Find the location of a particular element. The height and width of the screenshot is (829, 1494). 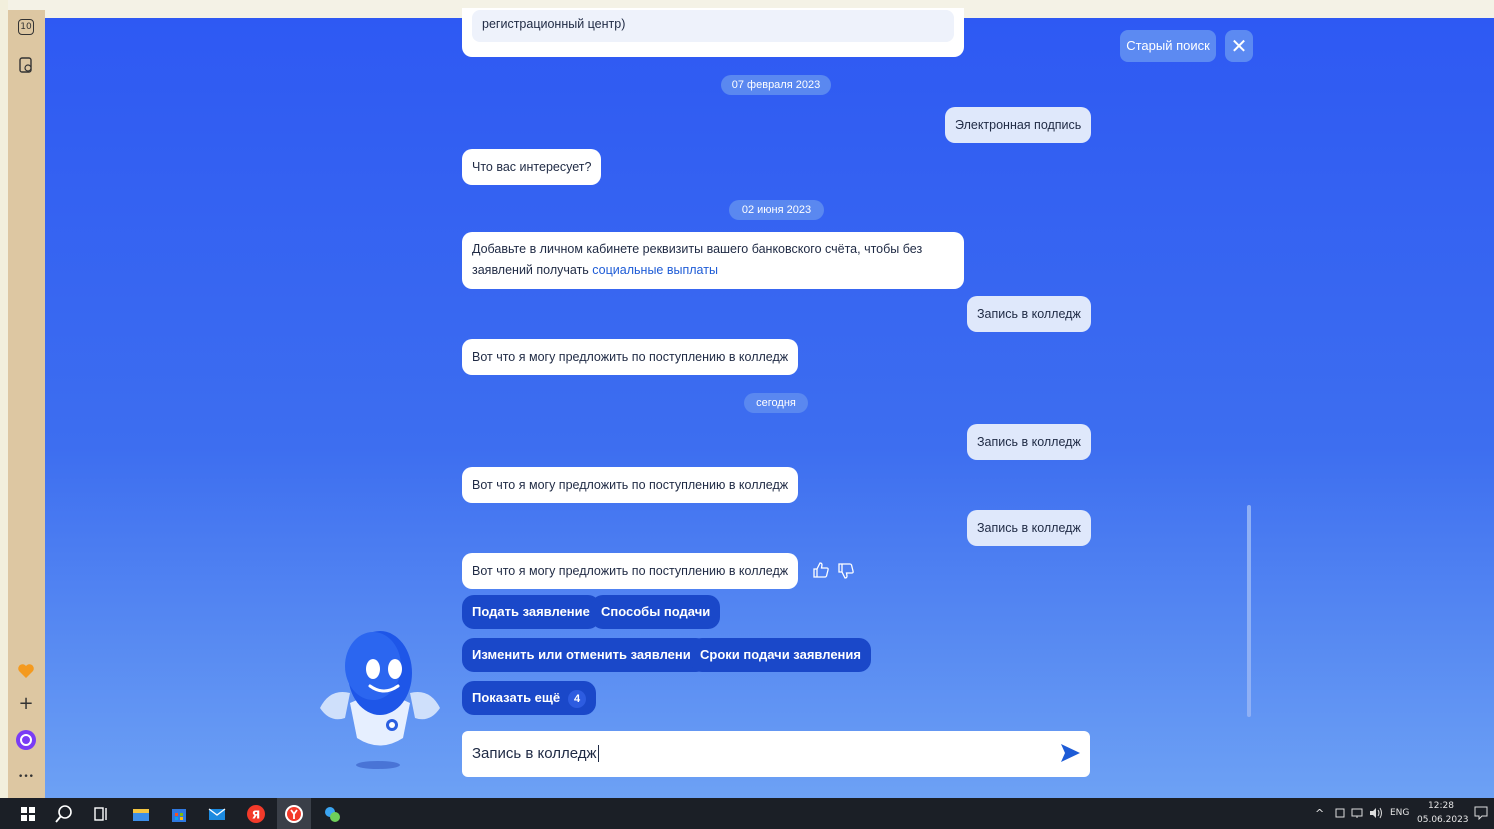

thumbs-up-icon is located at coordinates (821, 570).